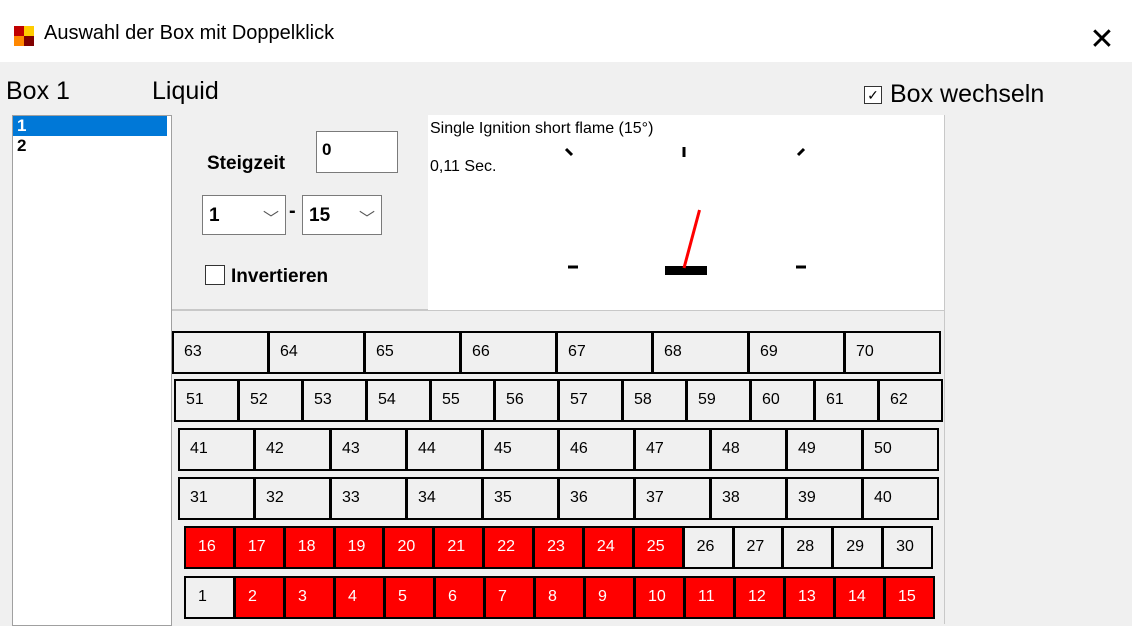 The height and width of the screenshot is (626, 1132). I want to click on cue-cell: 16, so click(209, 547).